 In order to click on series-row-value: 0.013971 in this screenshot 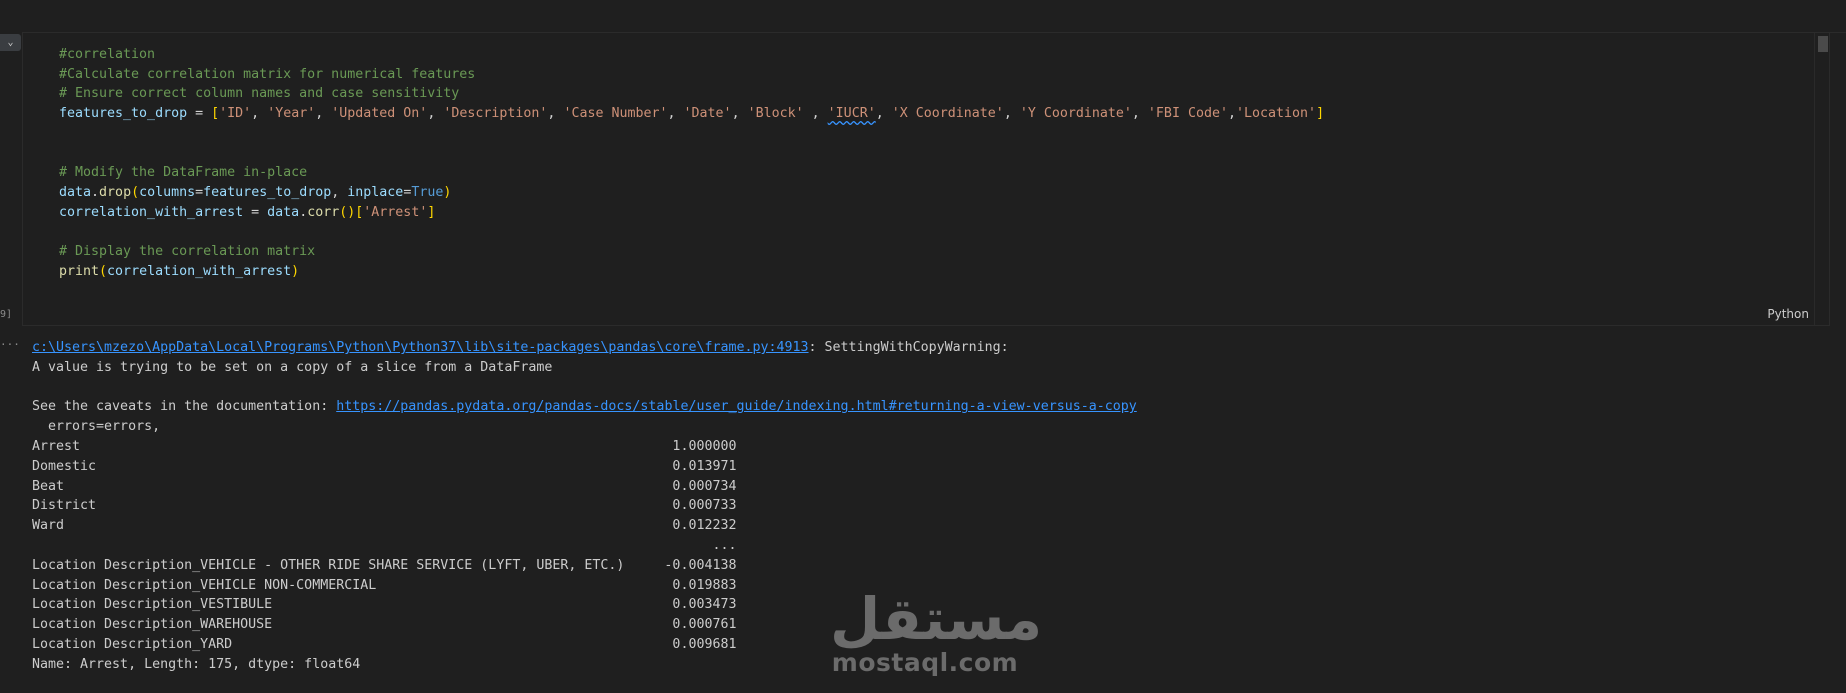, I will do `click(696, 466)`.